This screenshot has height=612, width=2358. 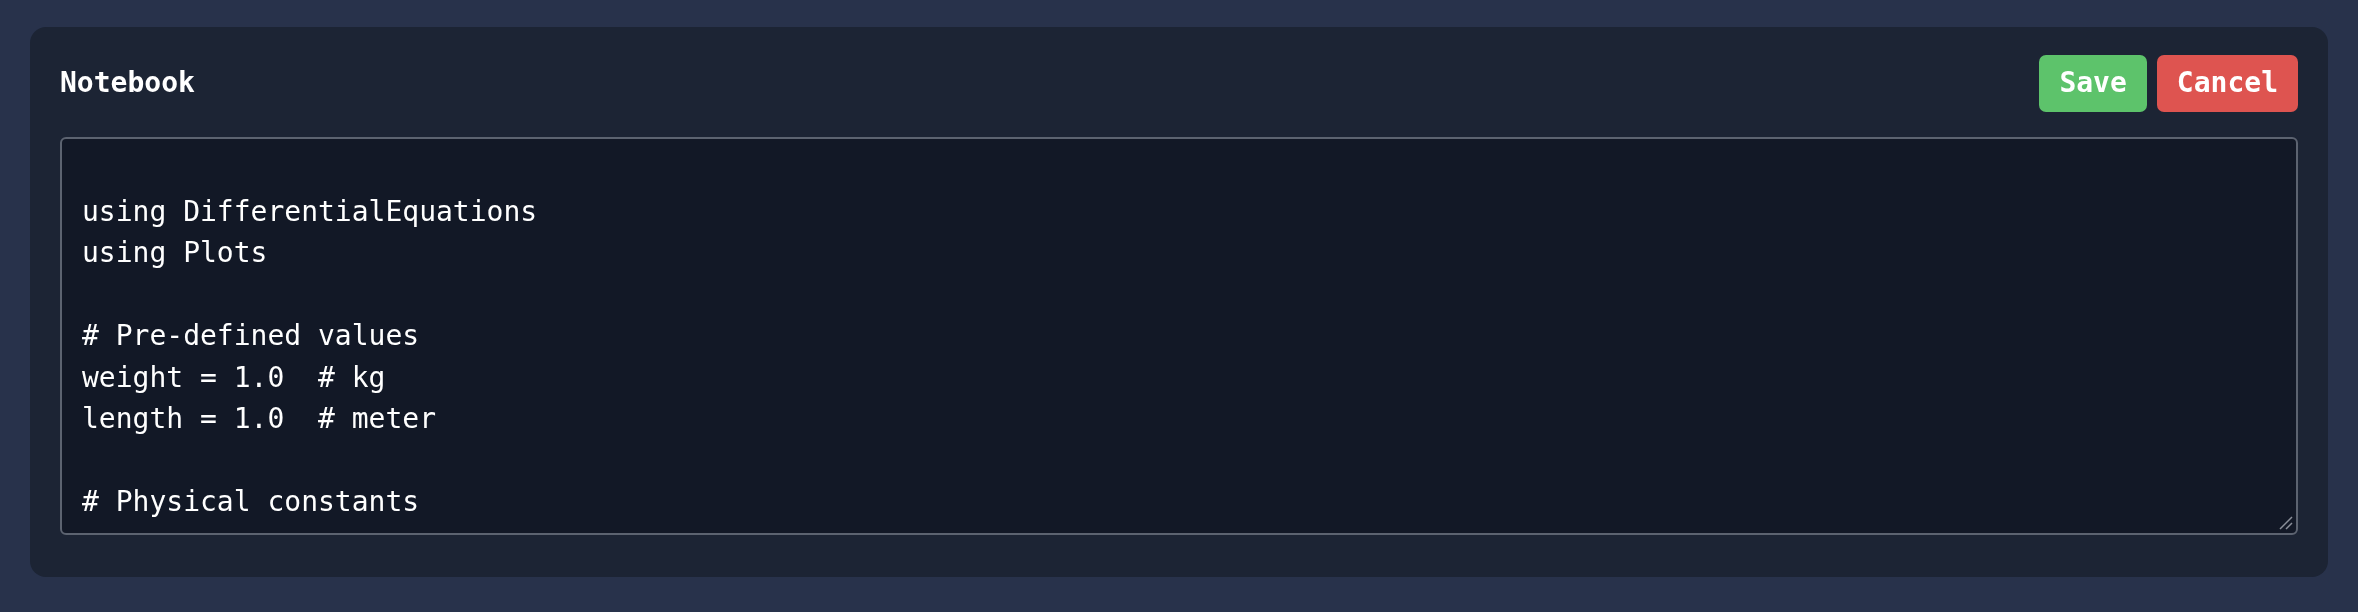 I want to click on resize-grip-icon, so click(x=2286, y=523).